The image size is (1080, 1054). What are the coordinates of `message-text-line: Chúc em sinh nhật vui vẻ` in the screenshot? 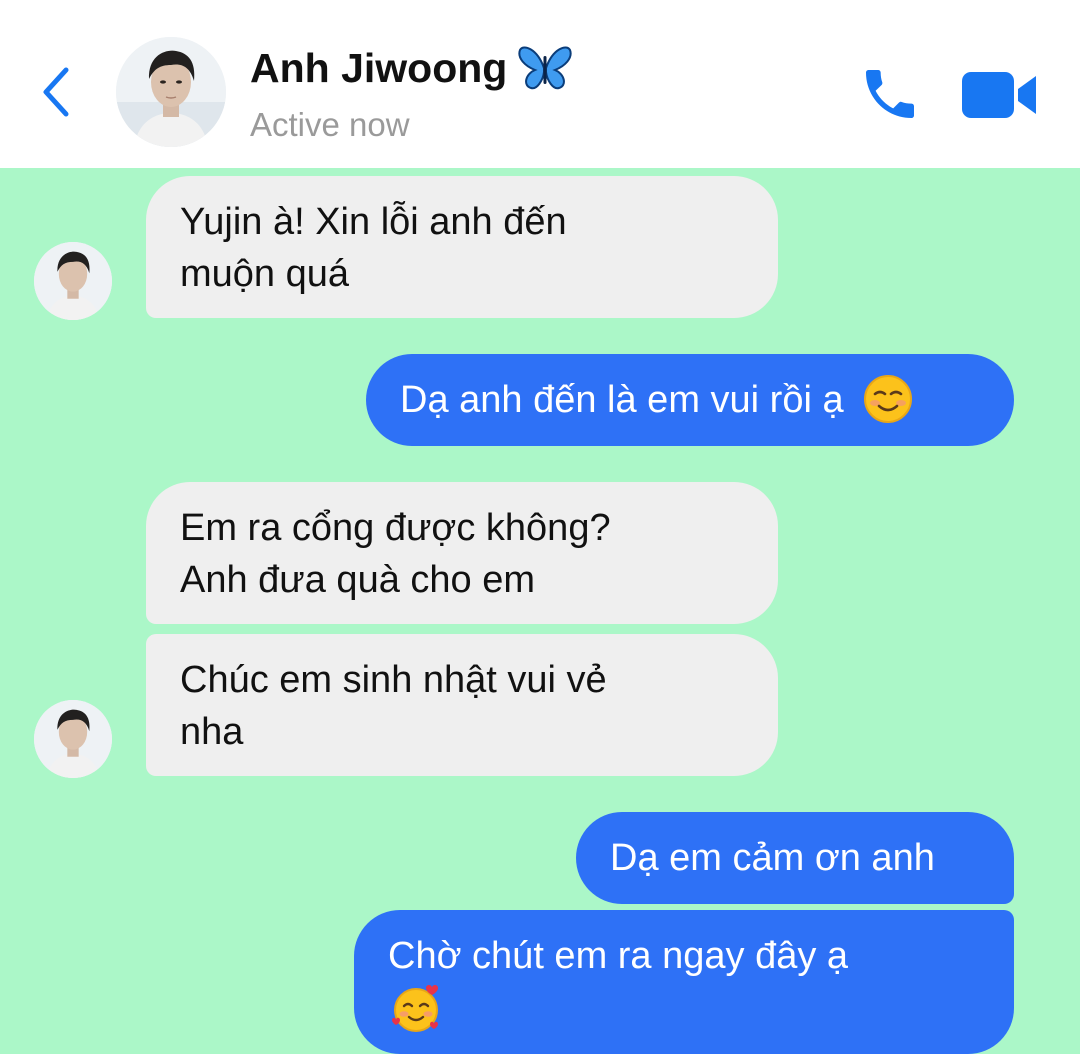 It's located at (393, 680).